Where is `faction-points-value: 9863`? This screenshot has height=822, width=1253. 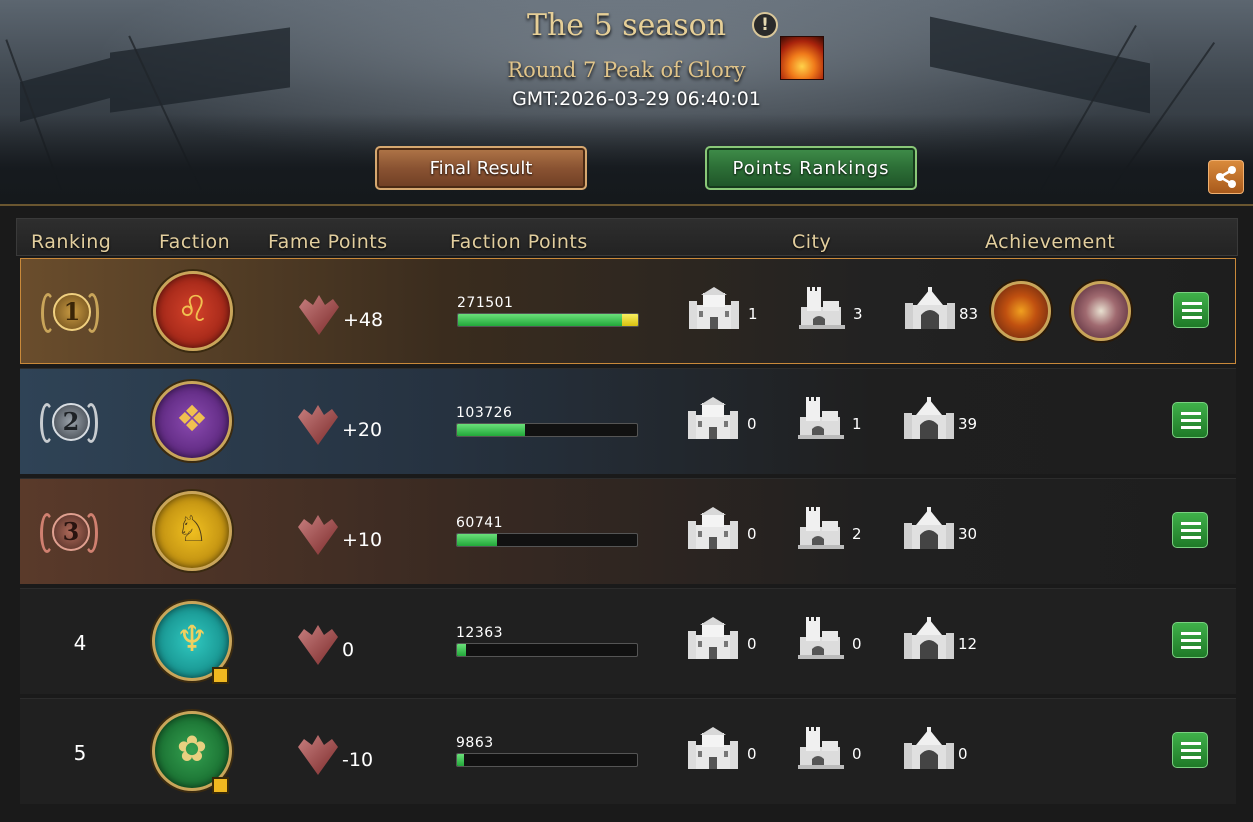 faction-points-value: 9863 is located at coordinates (475, 743).